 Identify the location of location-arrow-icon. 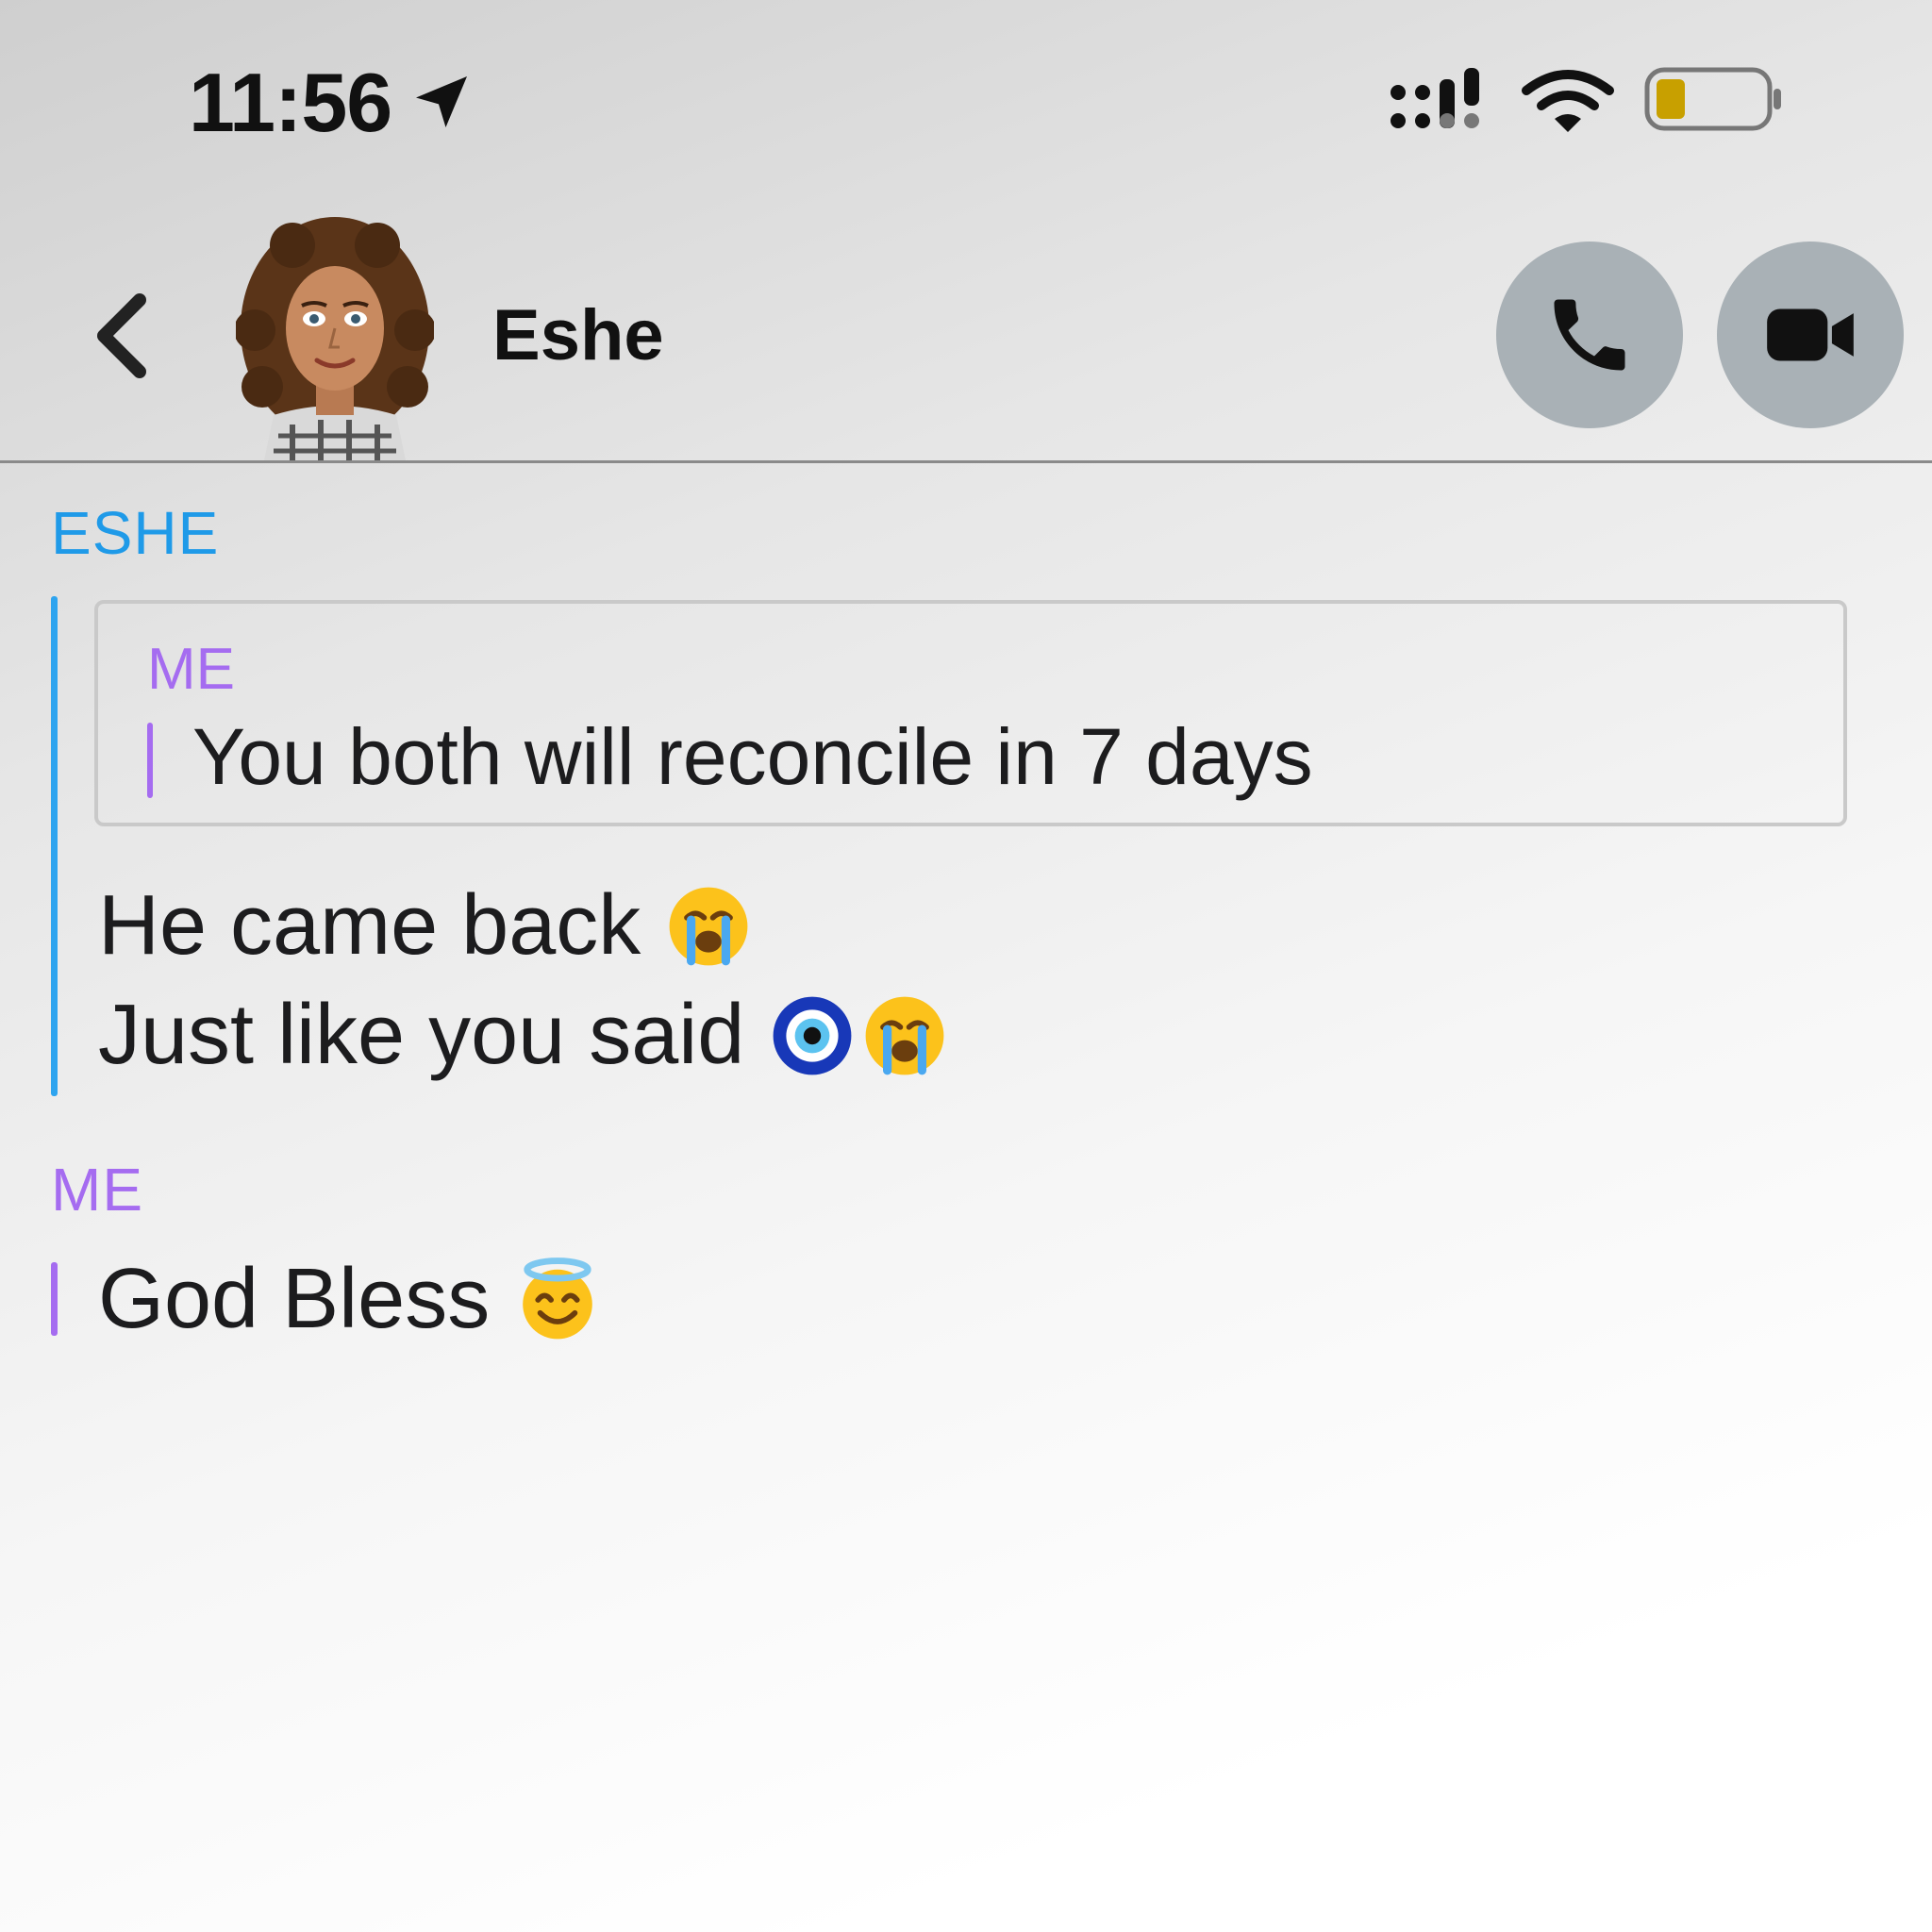
(442, 102).